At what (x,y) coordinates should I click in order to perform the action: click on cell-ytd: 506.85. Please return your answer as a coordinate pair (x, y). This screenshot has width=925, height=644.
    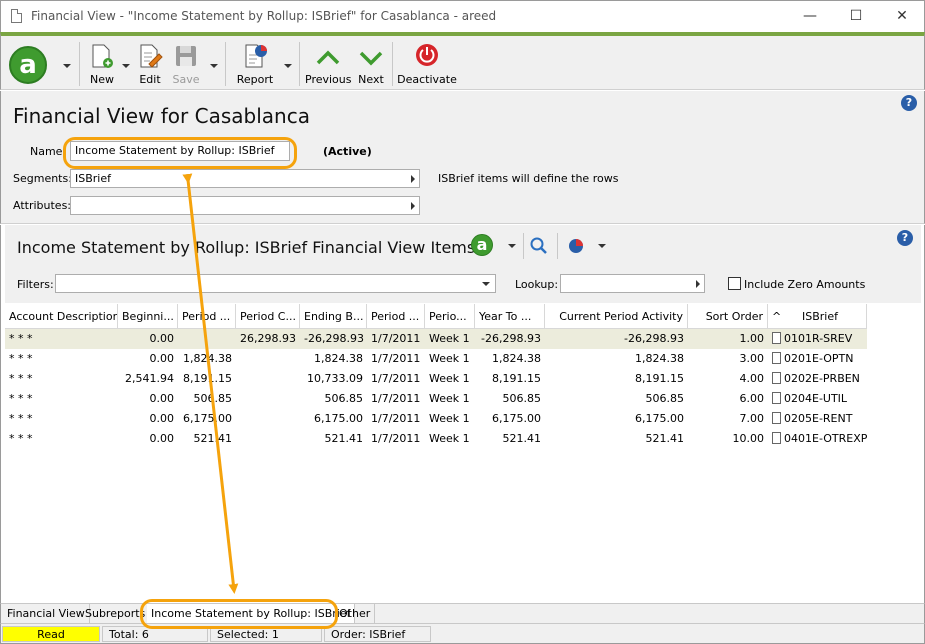
    Looking at the image, I should click on (522, 398).